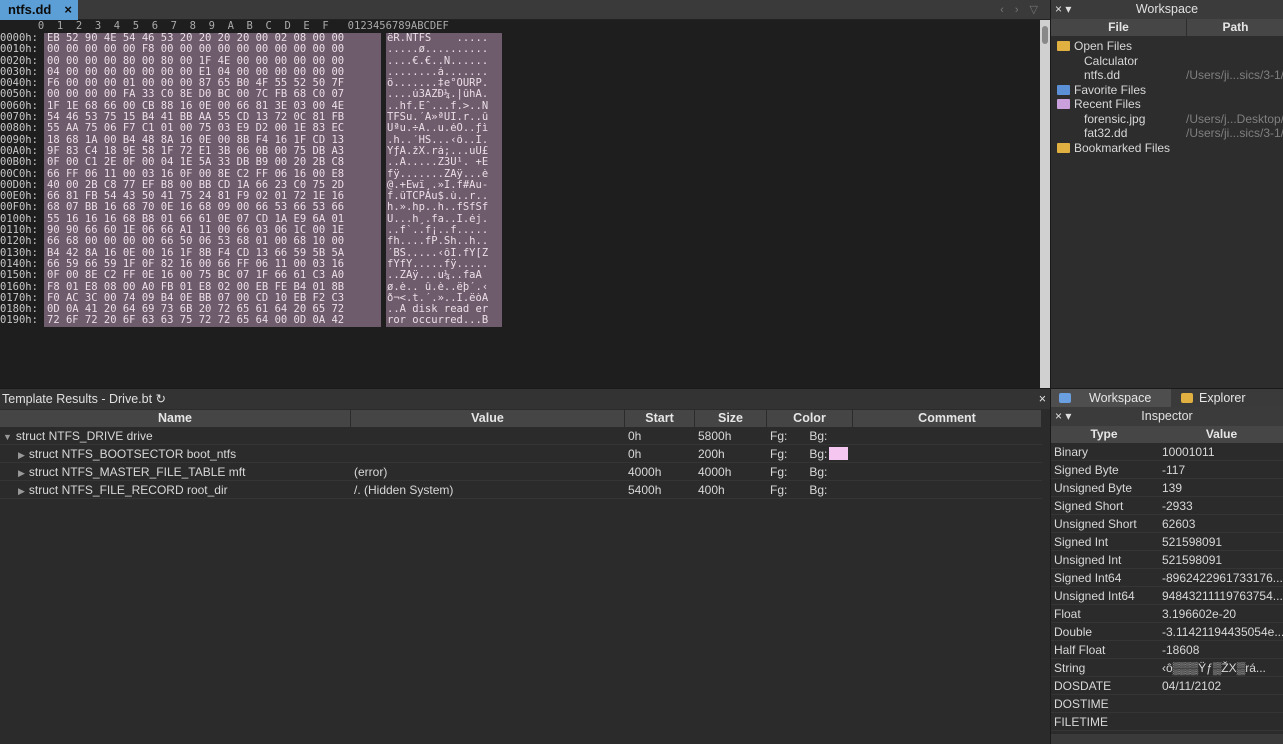 This screenshot has width=1283, height=744. What do you see at coordinates (488, 418) in the screenshot?
I see `col-value: Value` at bounding box center [488, 418].